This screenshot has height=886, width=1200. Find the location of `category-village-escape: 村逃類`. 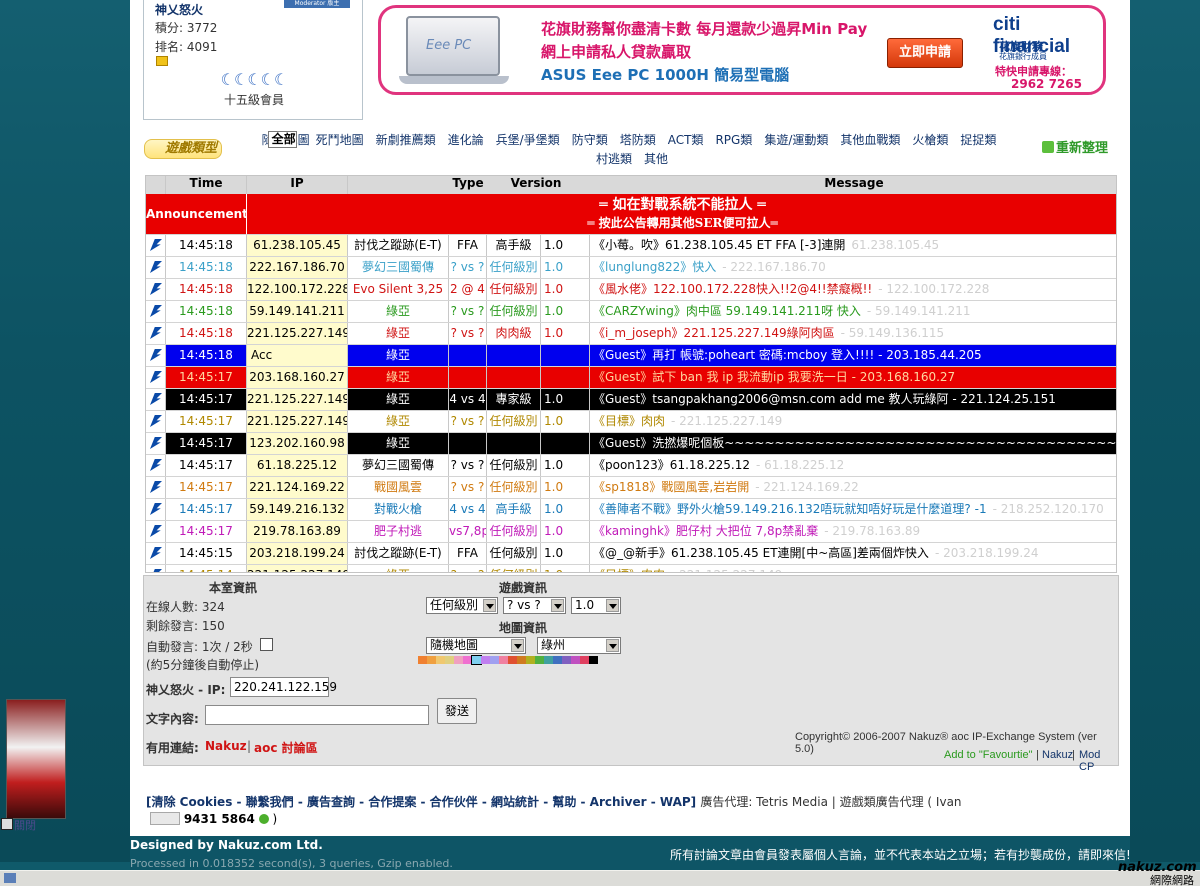

category-village-escape: 村逃類 is located at coordinates (614, 159).